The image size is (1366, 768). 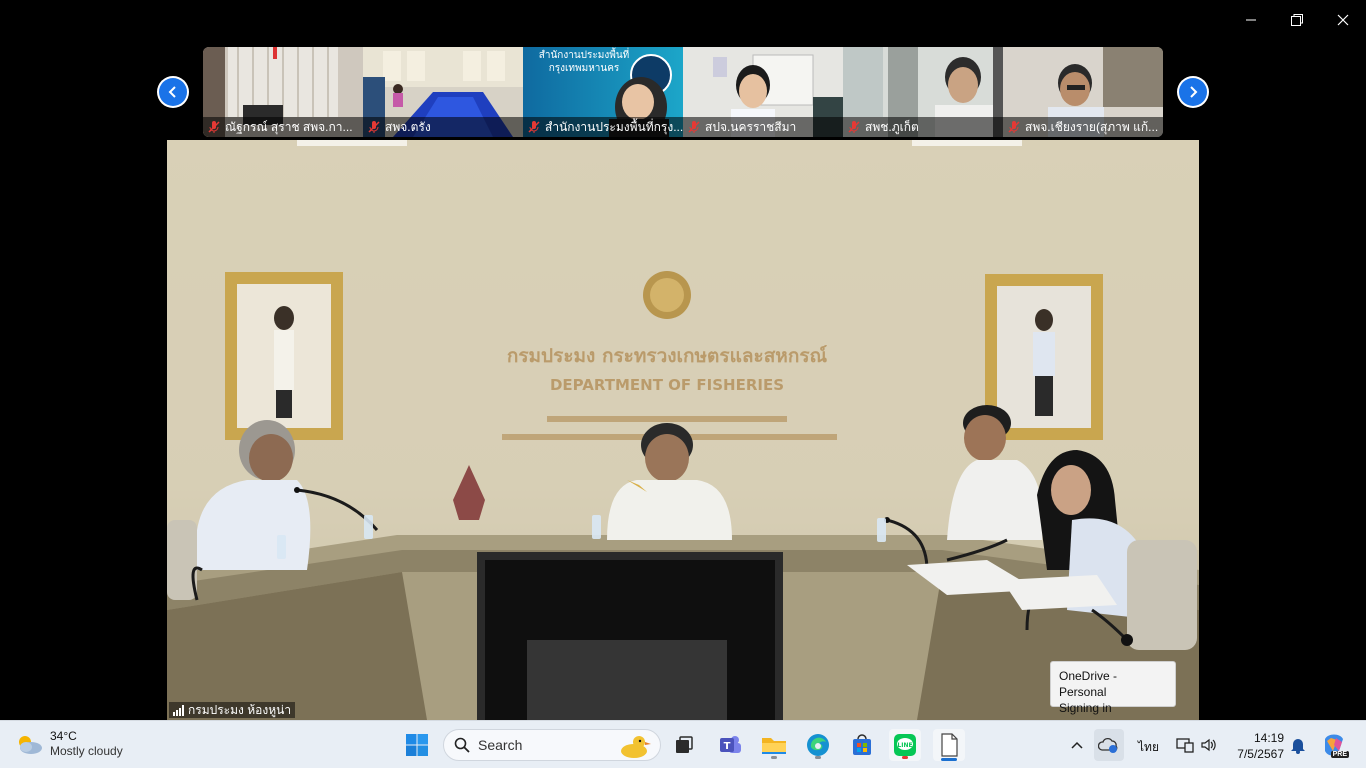 I want to click on participant-tile: สปจ.นครราชสีมา, so click(x=763, y=92).